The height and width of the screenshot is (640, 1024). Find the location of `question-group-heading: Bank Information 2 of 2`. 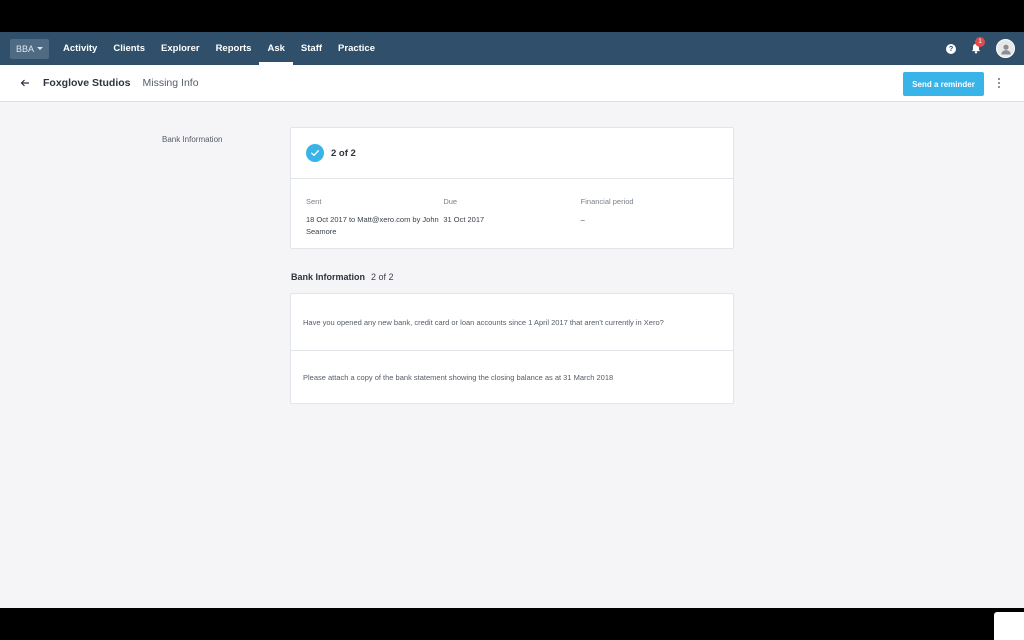

question-group-heading: Bank Information 2 of 2 is located at coordinates (342, 277).